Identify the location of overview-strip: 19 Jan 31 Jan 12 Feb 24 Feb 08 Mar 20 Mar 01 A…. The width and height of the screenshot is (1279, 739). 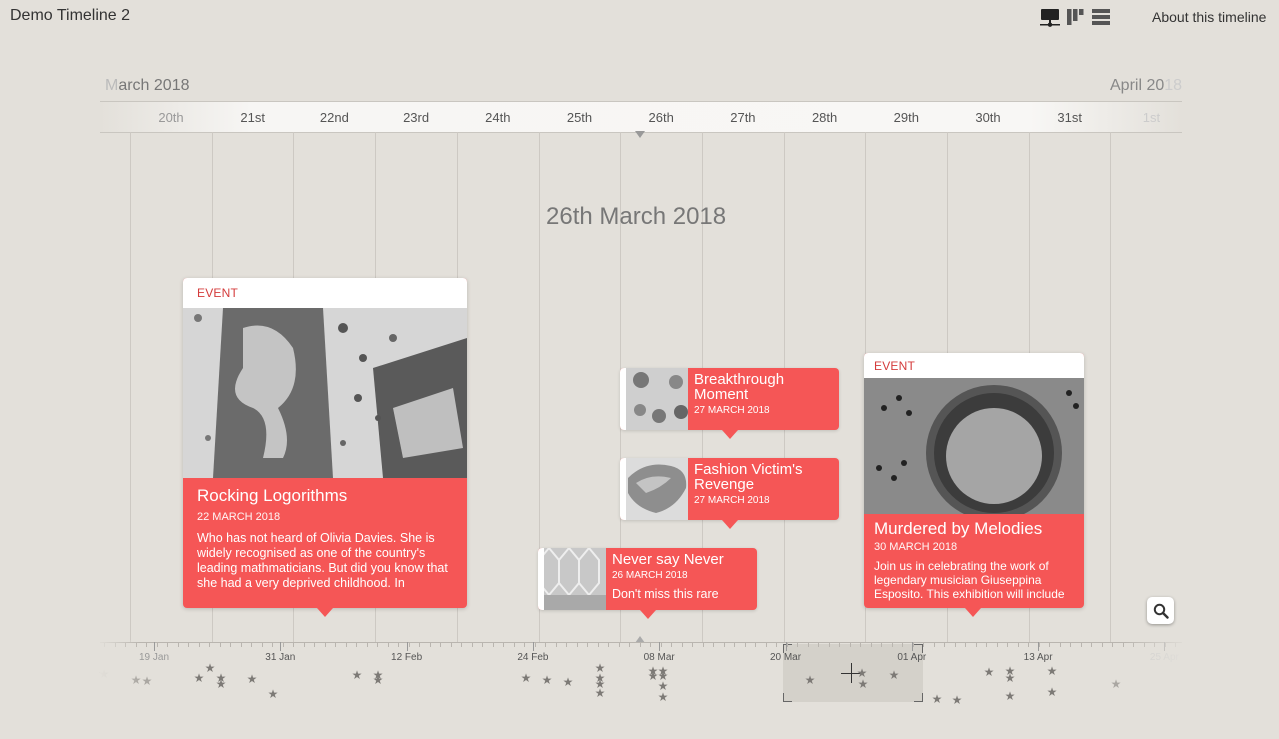
(640, 677).